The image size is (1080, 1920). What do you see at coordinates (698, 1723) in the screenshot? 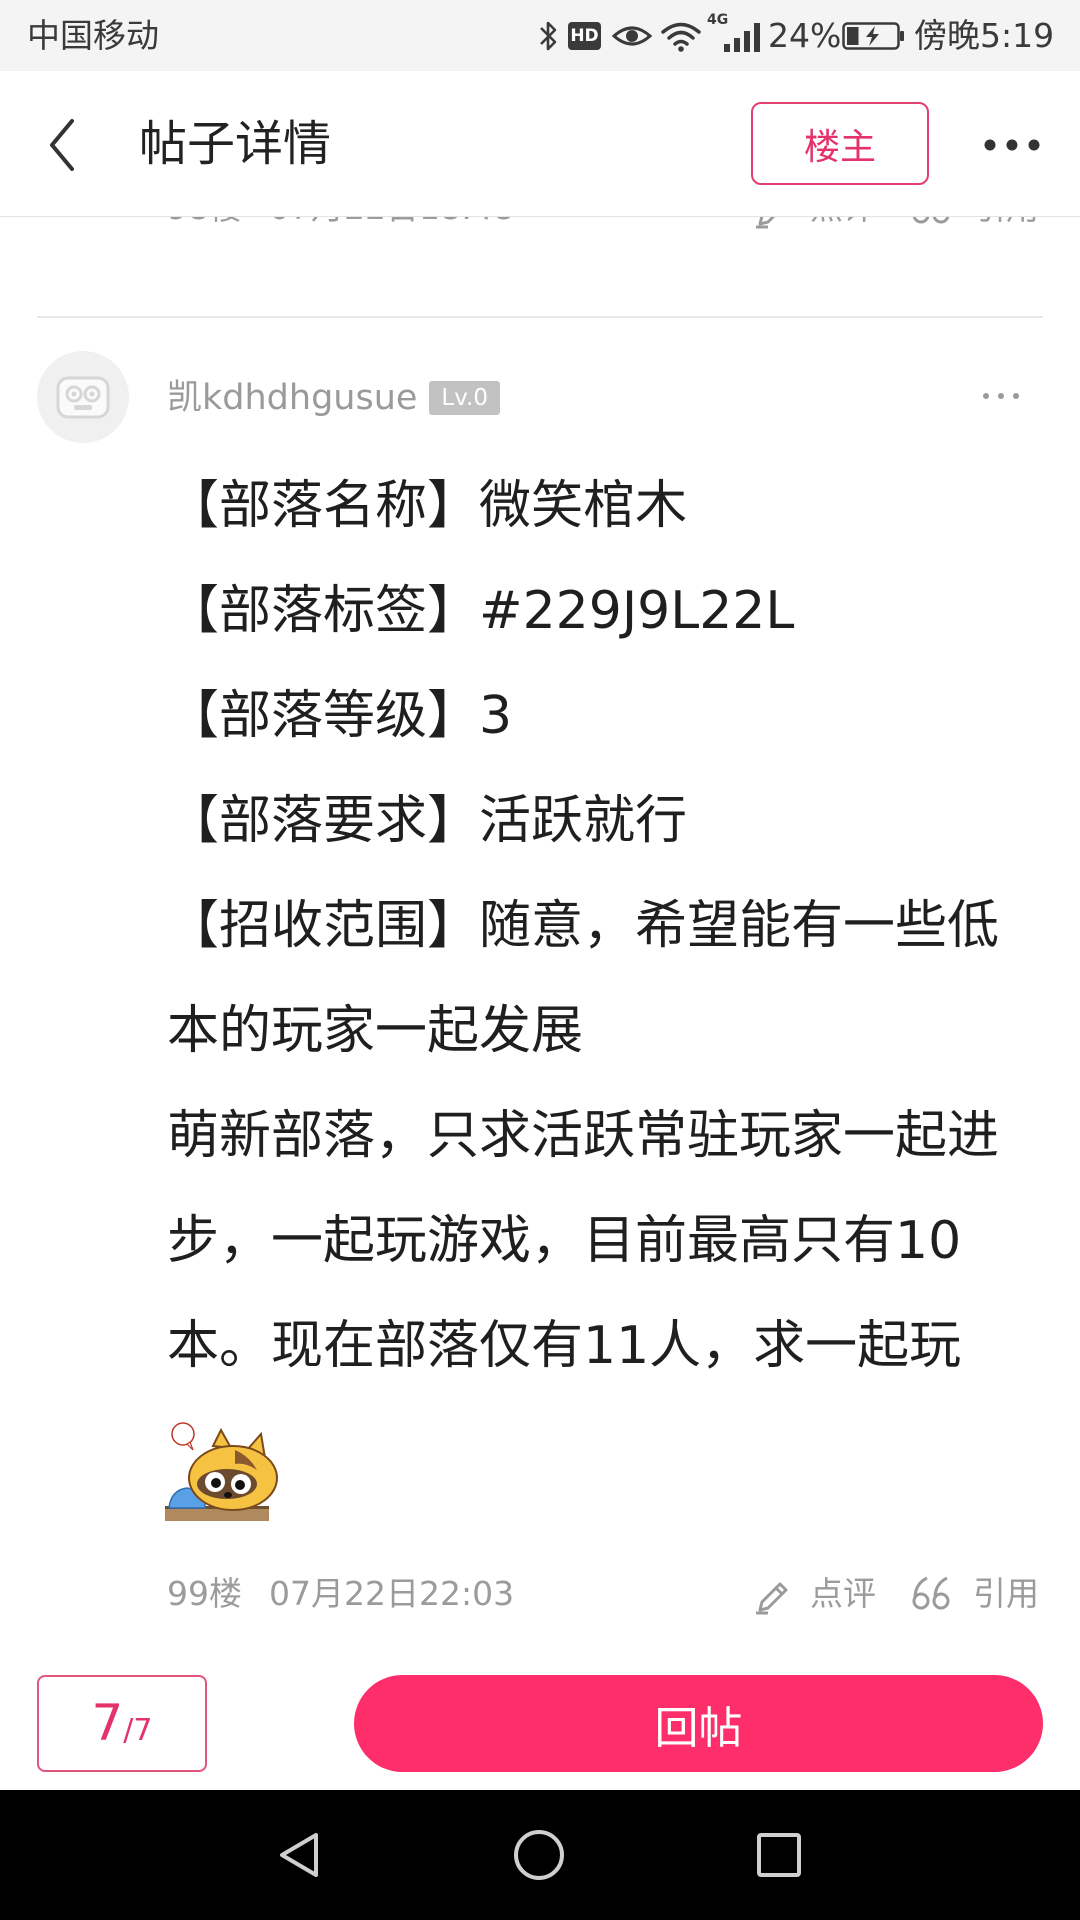
I see `reply-button: 回帖` at bounding box center [698, 1723].